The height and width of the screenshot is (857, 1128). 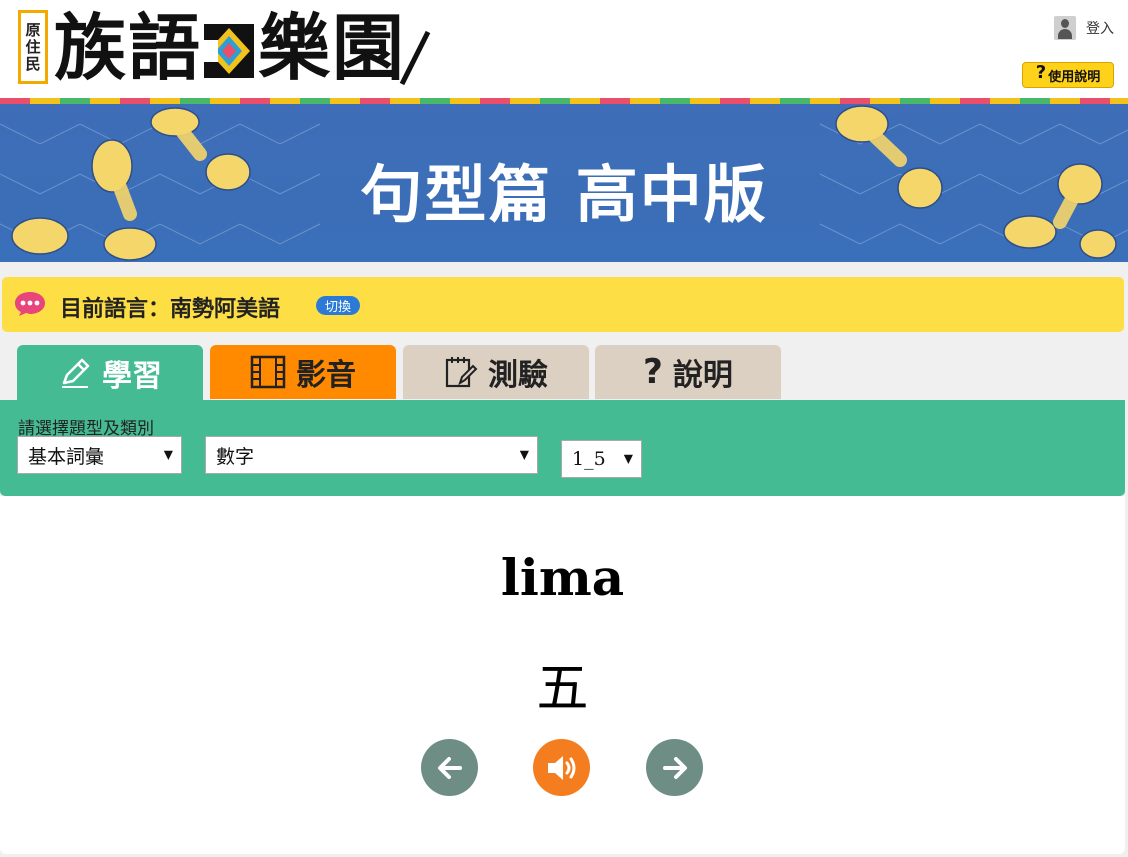 I want to click on tab-test-label: 測驗, so click(x=518, y=375).